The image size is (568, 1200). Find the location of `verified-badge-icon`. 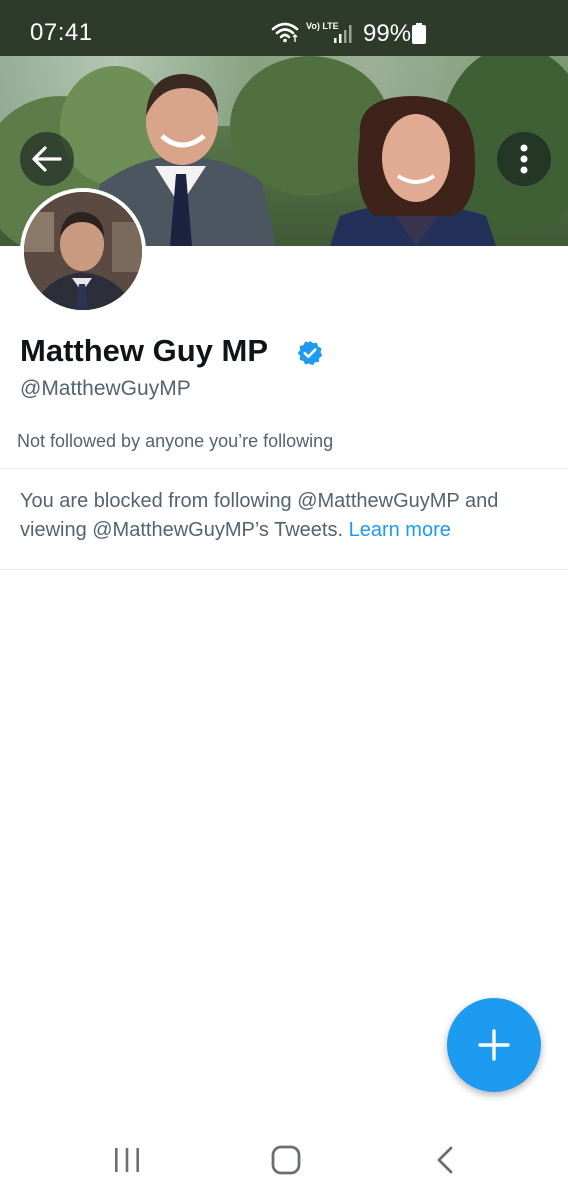

verified-badge-icon is located at coordinates (310, 353).